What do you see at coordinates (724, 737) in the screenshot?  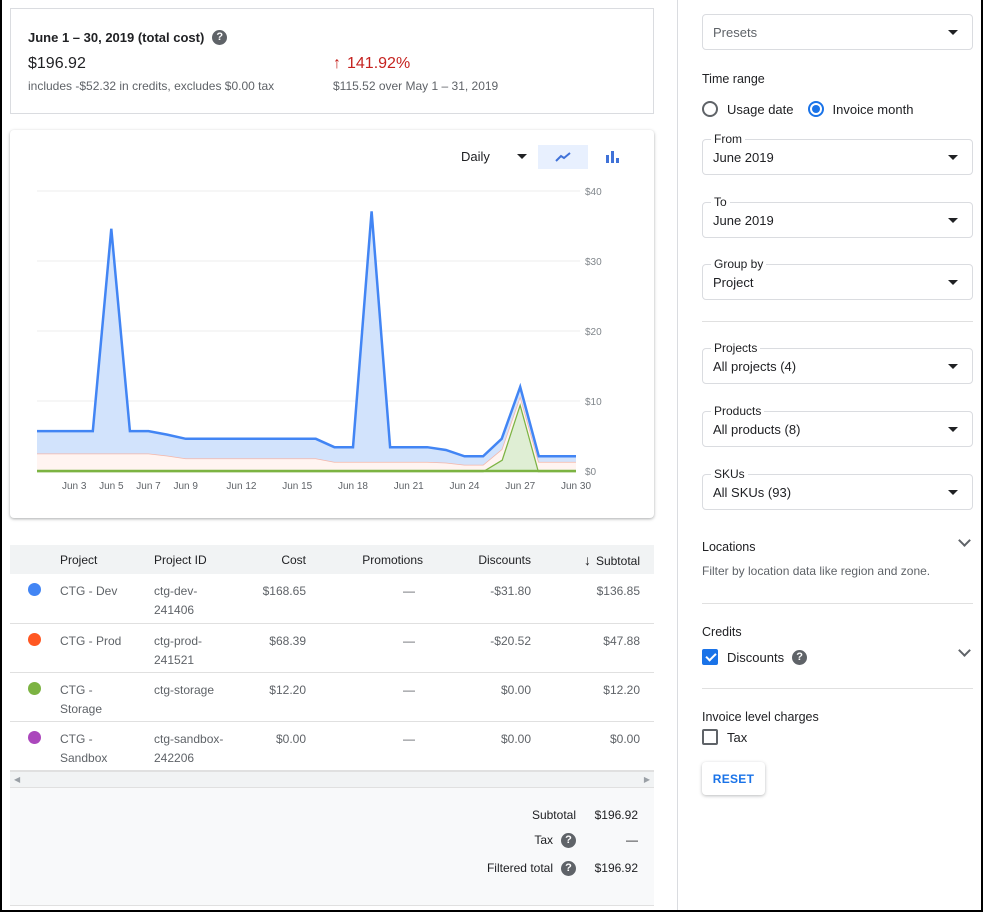 I see `tax-checkbox-row: Tax` at bounding box center [724, 737].